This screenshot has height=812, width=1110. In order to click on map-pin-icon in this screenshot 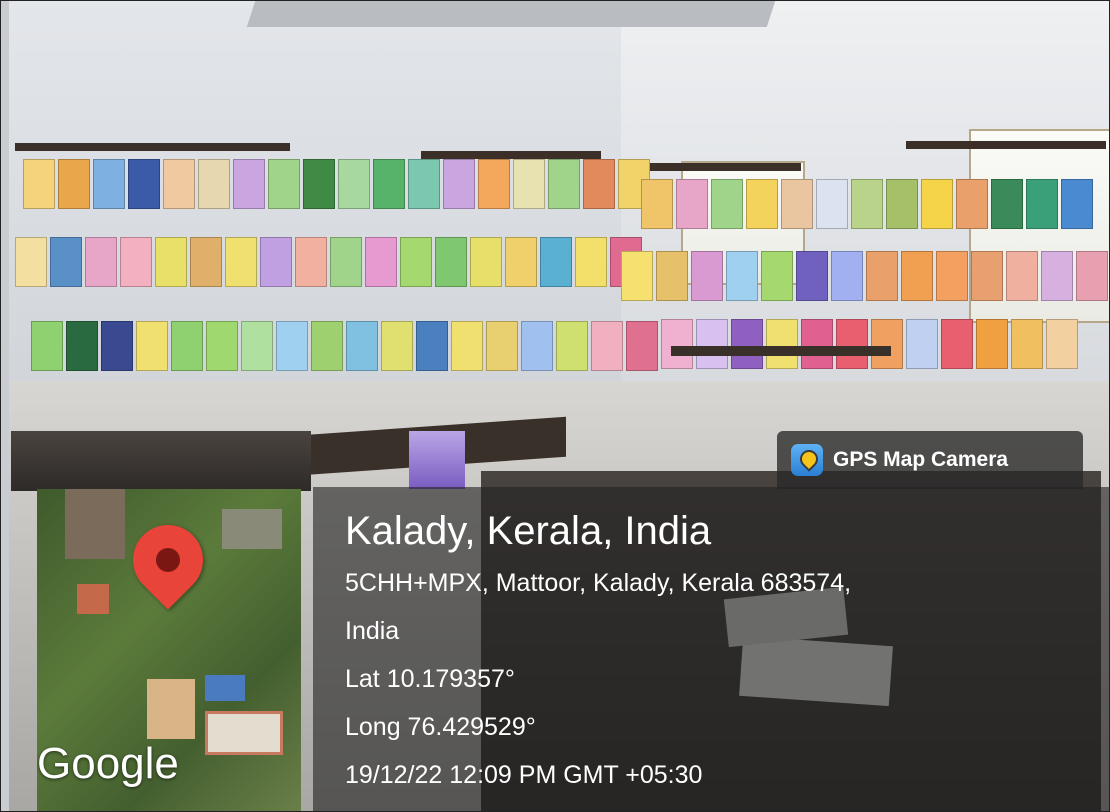, I will do `click(168, 560)`.